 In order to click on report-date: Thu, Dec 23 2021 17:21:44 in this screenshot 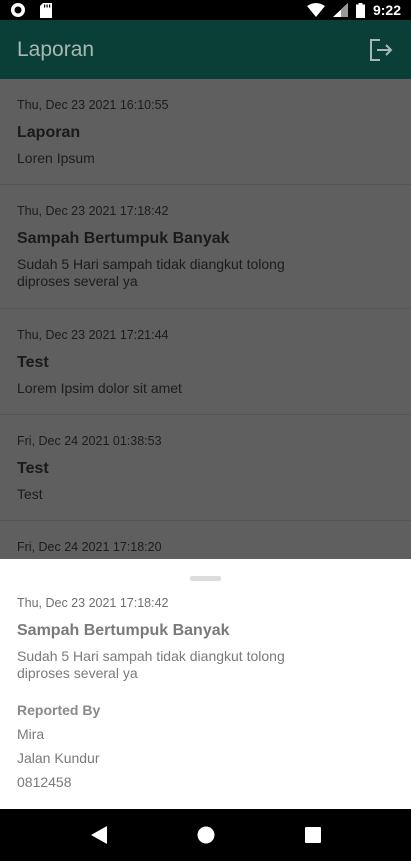, I will do `click(93, 335)`.